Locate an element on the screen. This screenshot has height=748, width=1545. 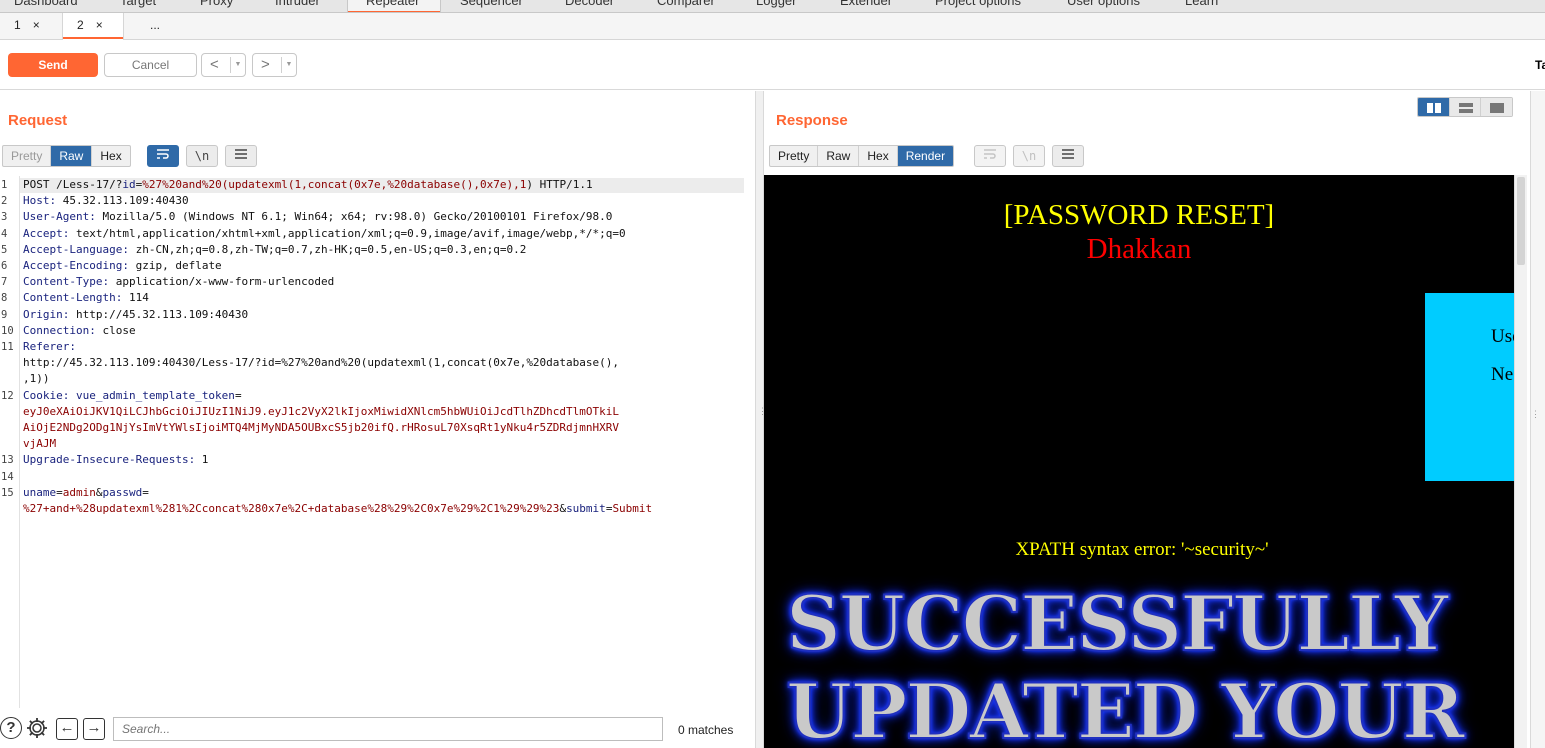
tab-extender: Extender is located at coordinates (866, 4).